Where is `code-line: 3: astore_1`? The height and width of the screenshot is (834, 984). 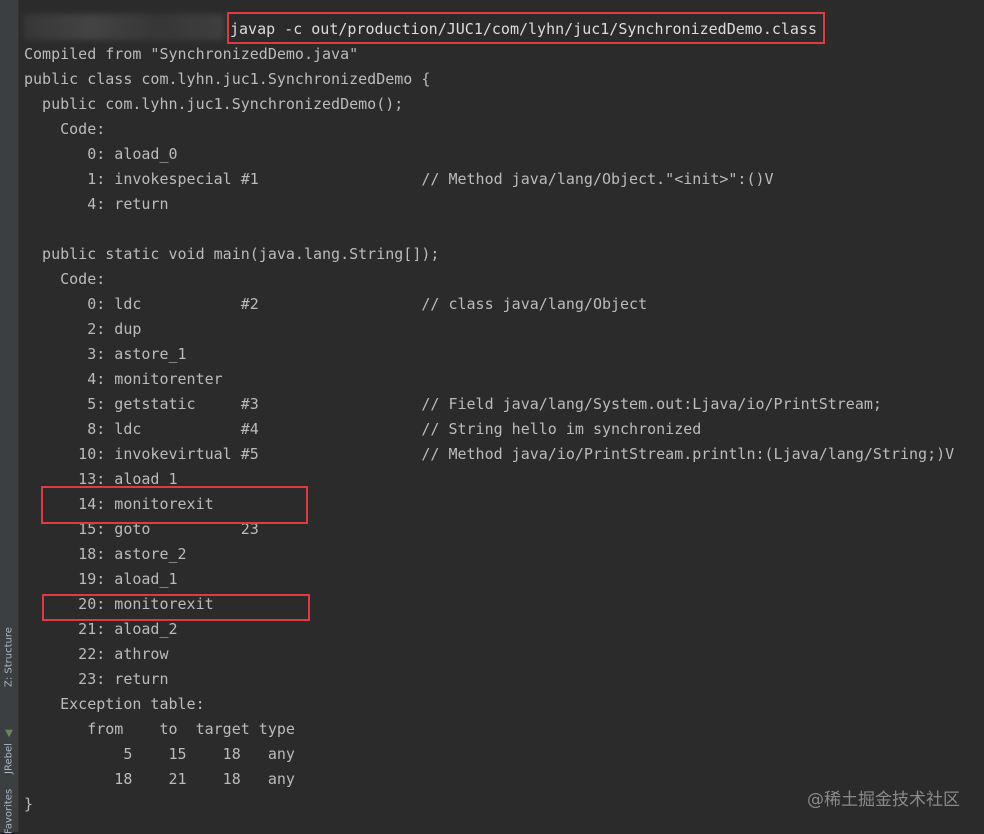
code-line: 3: astore_1 is located at coordinates (105, 354).